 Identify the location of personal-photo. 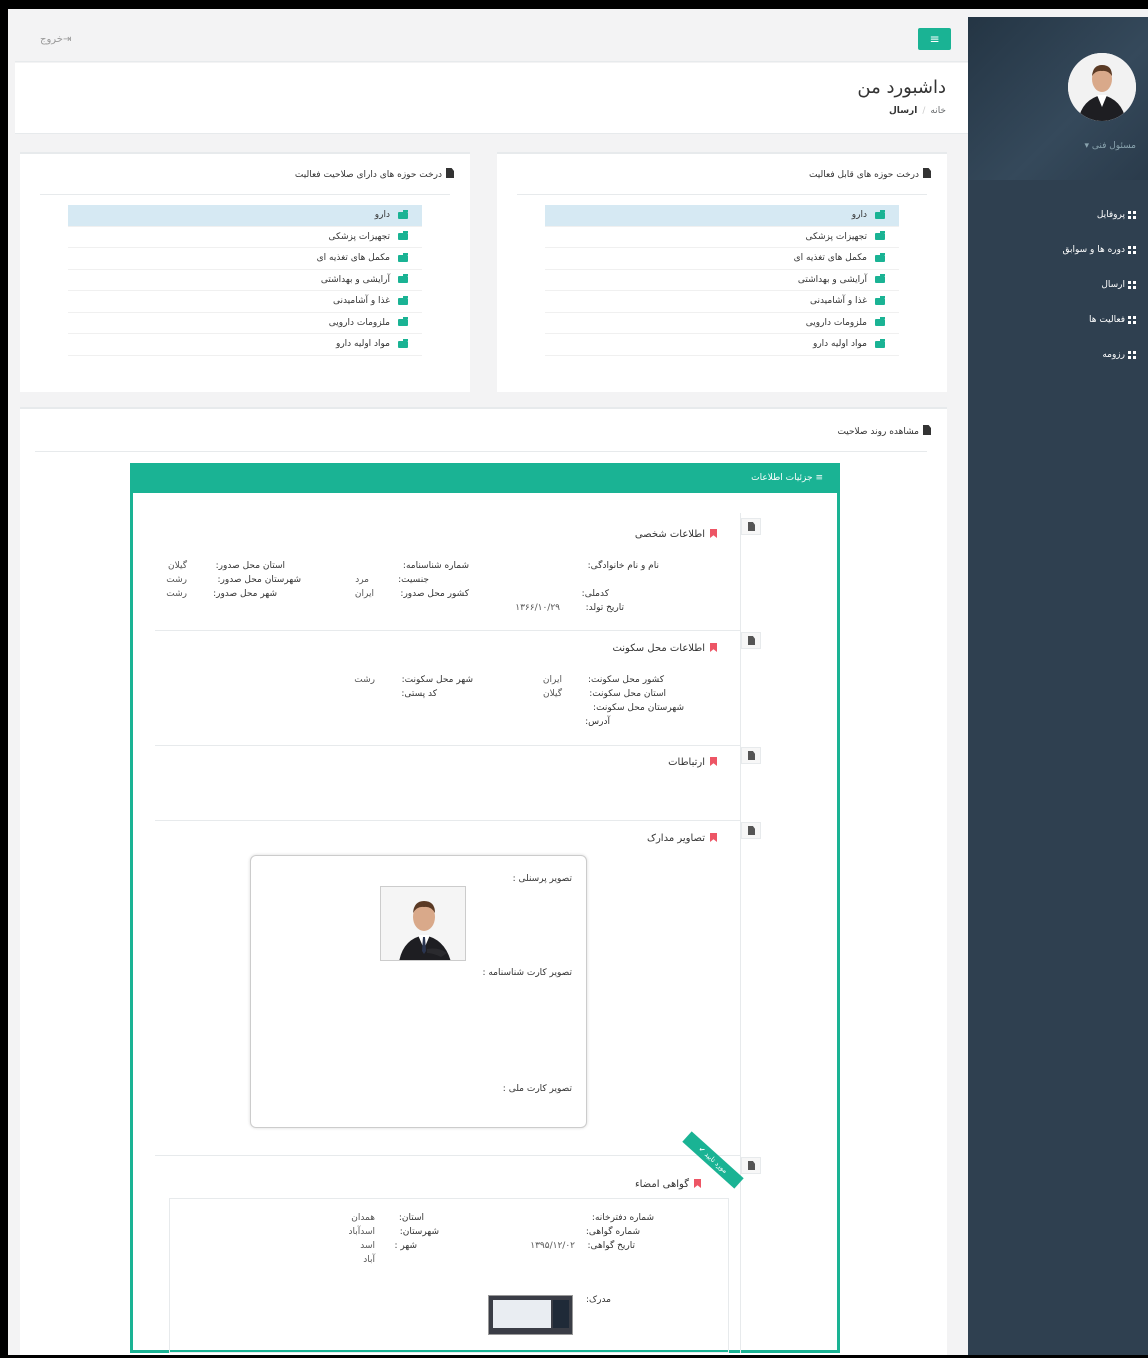
(423, 923).